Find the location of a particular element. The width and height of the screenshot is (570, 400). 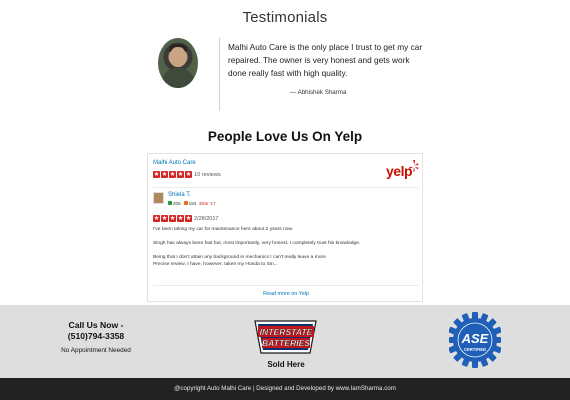

phone-number-link: (510)794-3358 is located at coordinates (96, 336).